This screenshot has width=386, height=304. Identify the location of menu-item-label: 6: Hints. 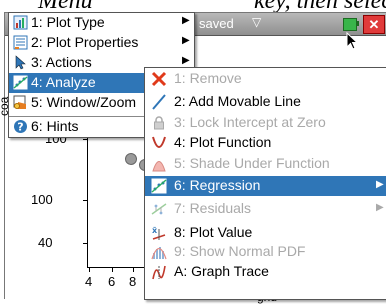
(55, 126).